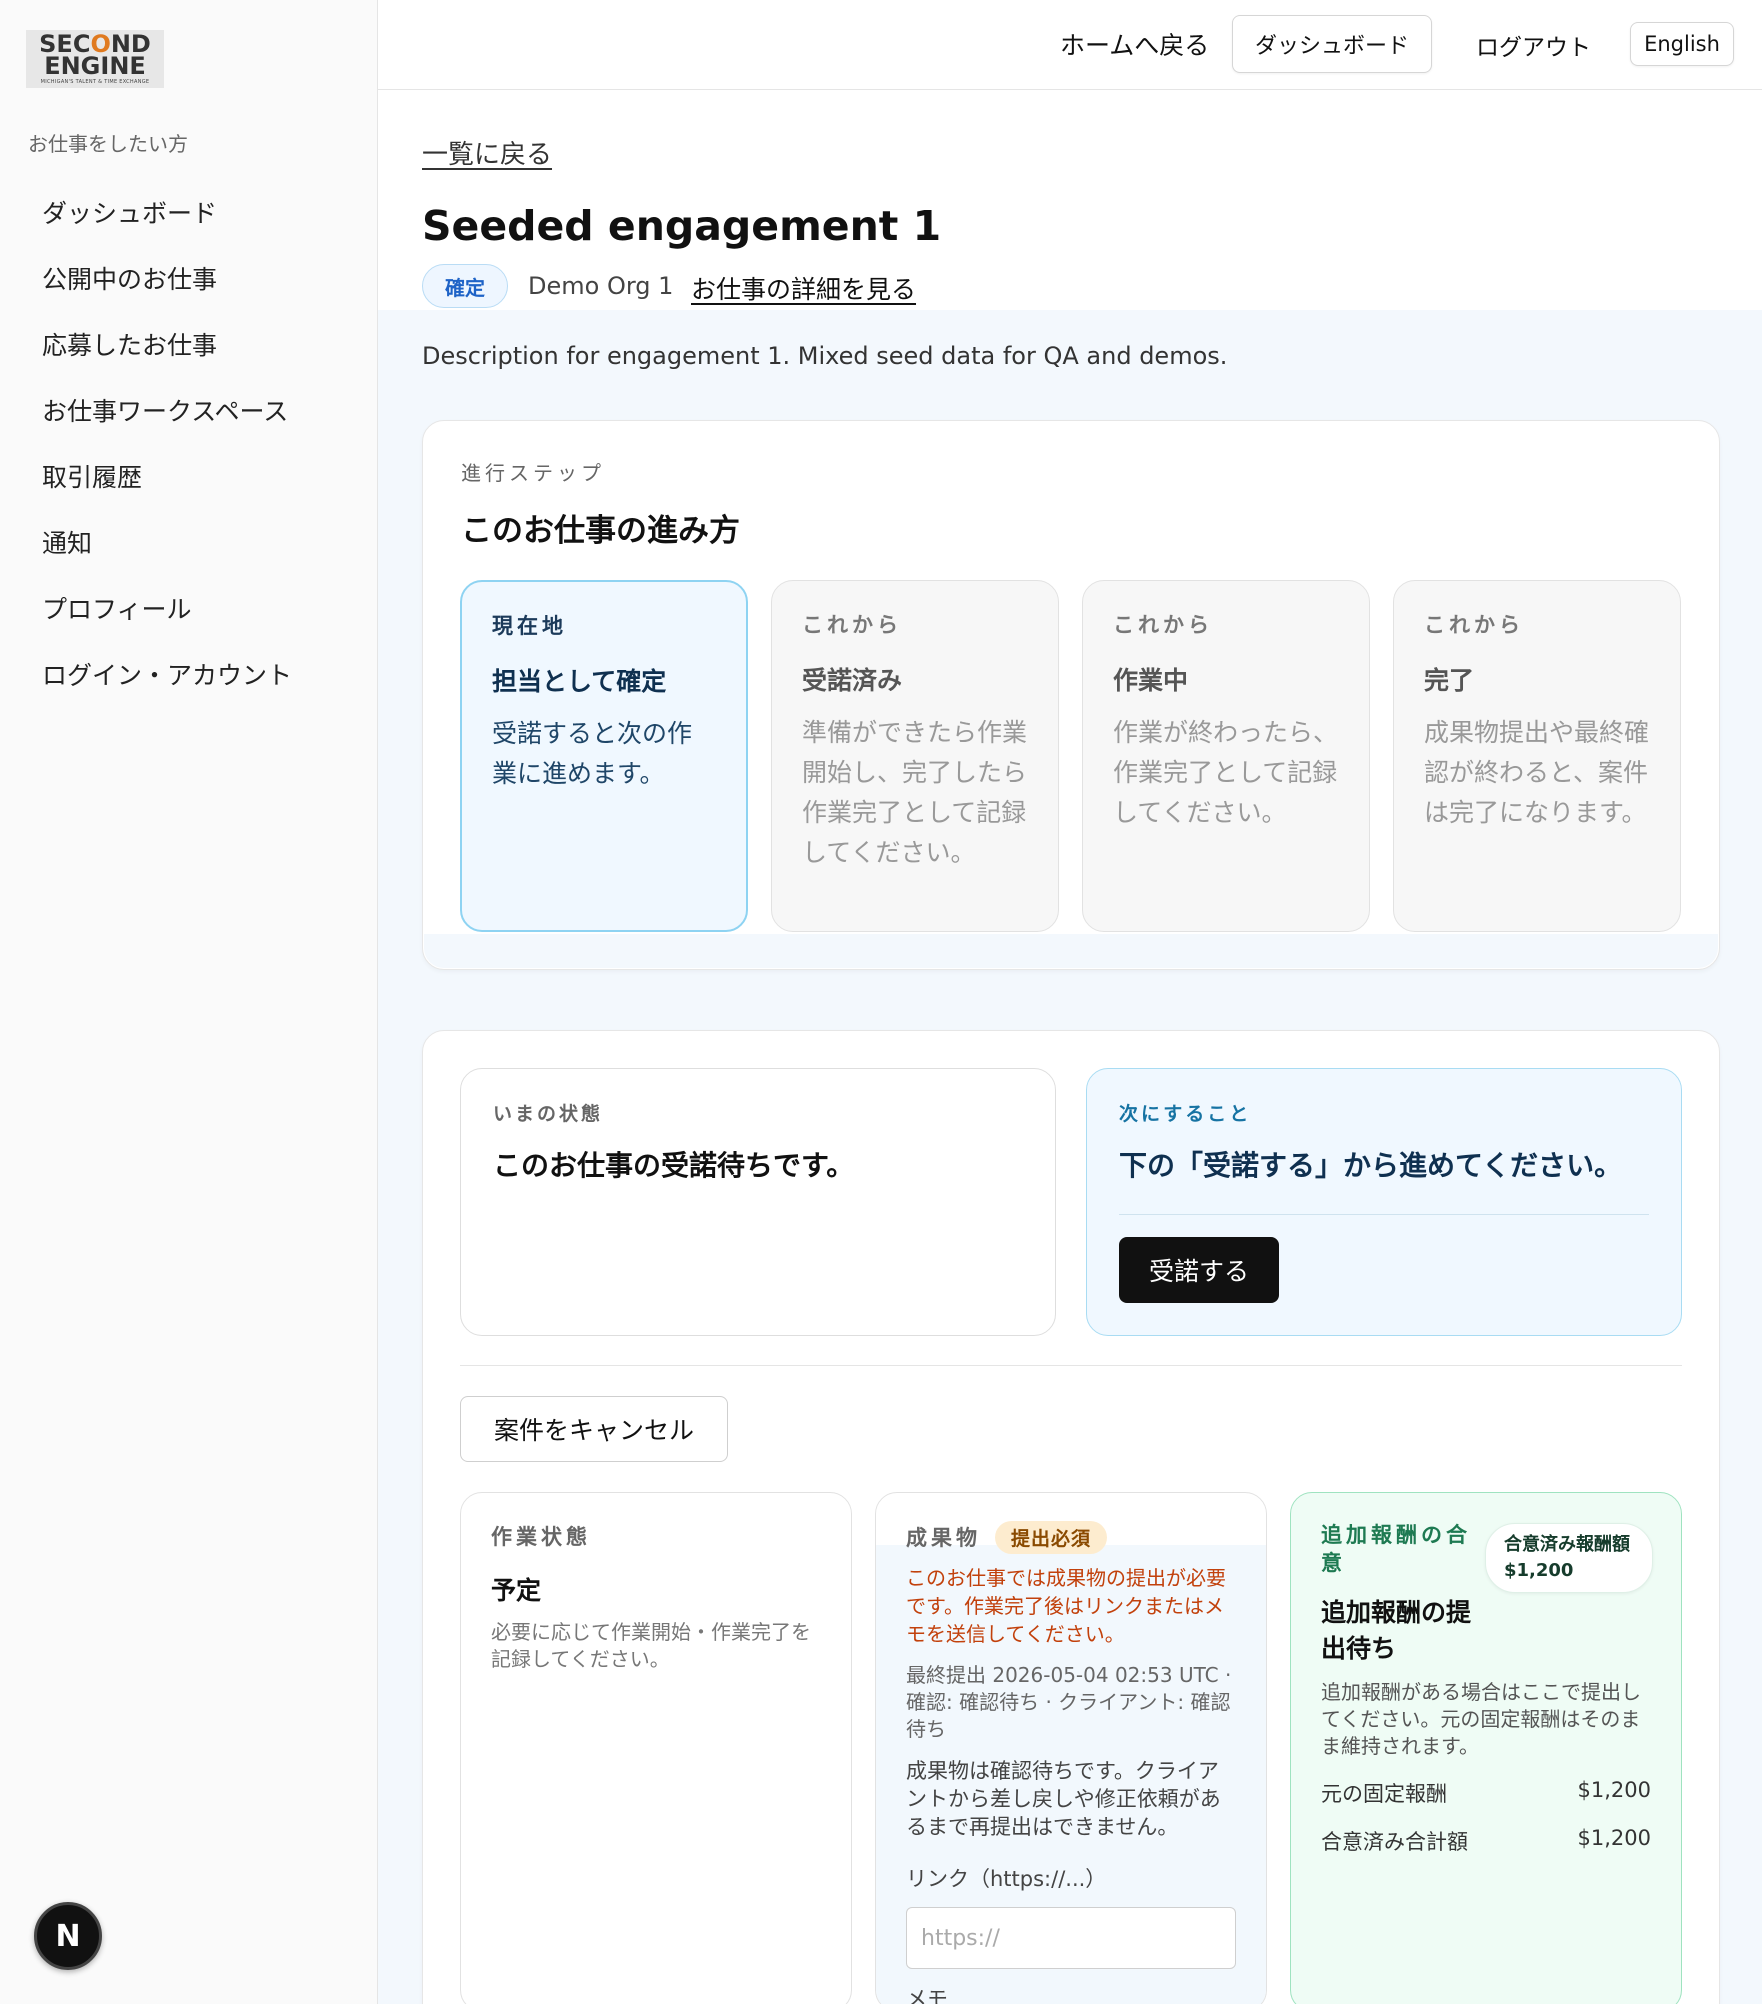 The image size is (1762, 2004). I want to click on step-title: 作業中, so click(1151, 680).